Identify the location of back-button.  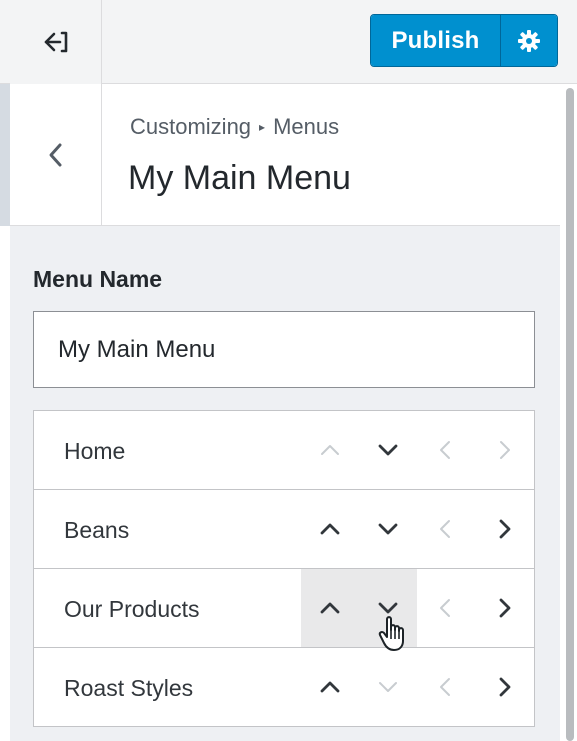
(56, 155).